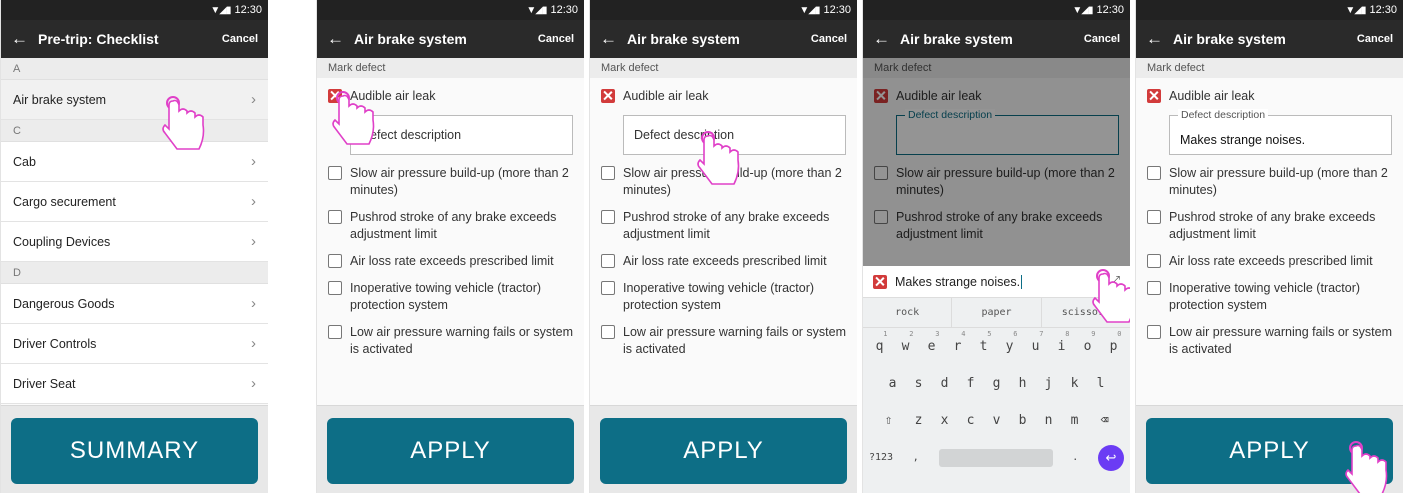  What do you see at coordinates (1280, 132) in the screenshot?
I see `defect-description-field: Defect description Makes strange noises.` at bounding box center [1280, 132].